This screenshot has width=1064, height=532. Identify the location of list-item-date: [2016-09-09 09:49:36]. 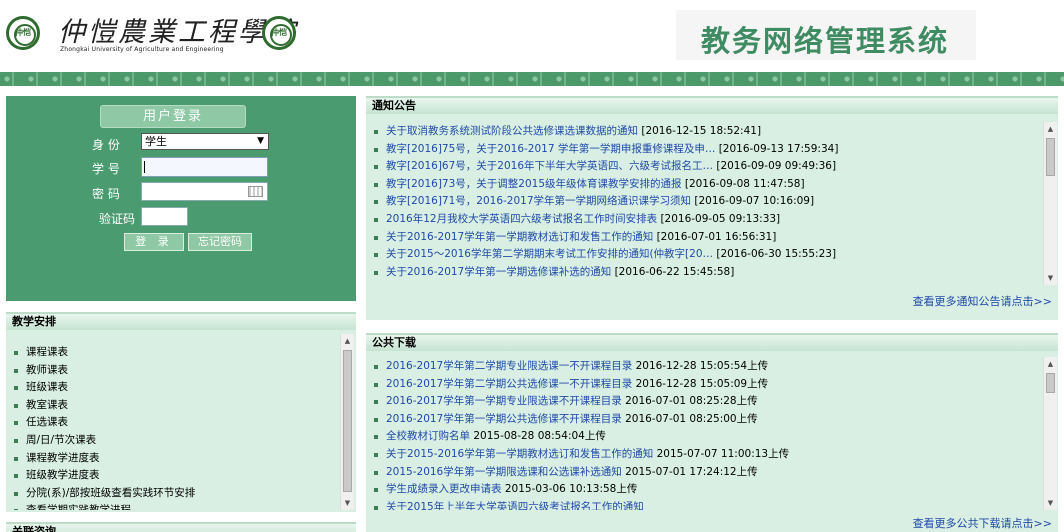
(776, 166).